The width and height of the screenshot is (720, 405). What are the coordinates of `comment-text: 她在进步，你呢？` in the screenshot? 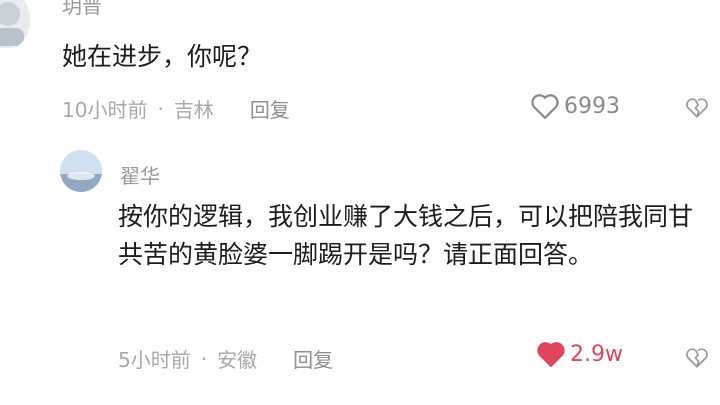 It's located at (162, 56).